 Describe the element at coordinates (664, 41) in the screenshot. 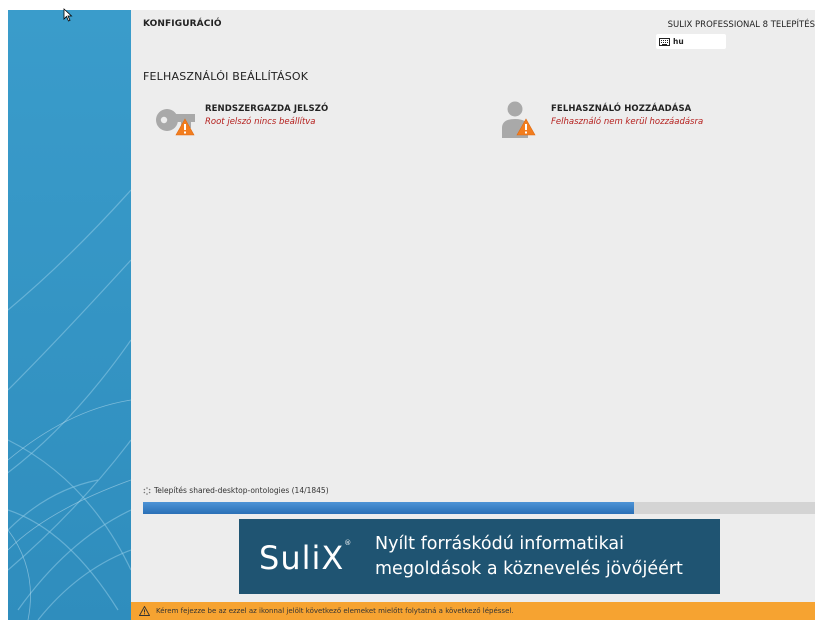

I see `keyboard-icon` at that location.